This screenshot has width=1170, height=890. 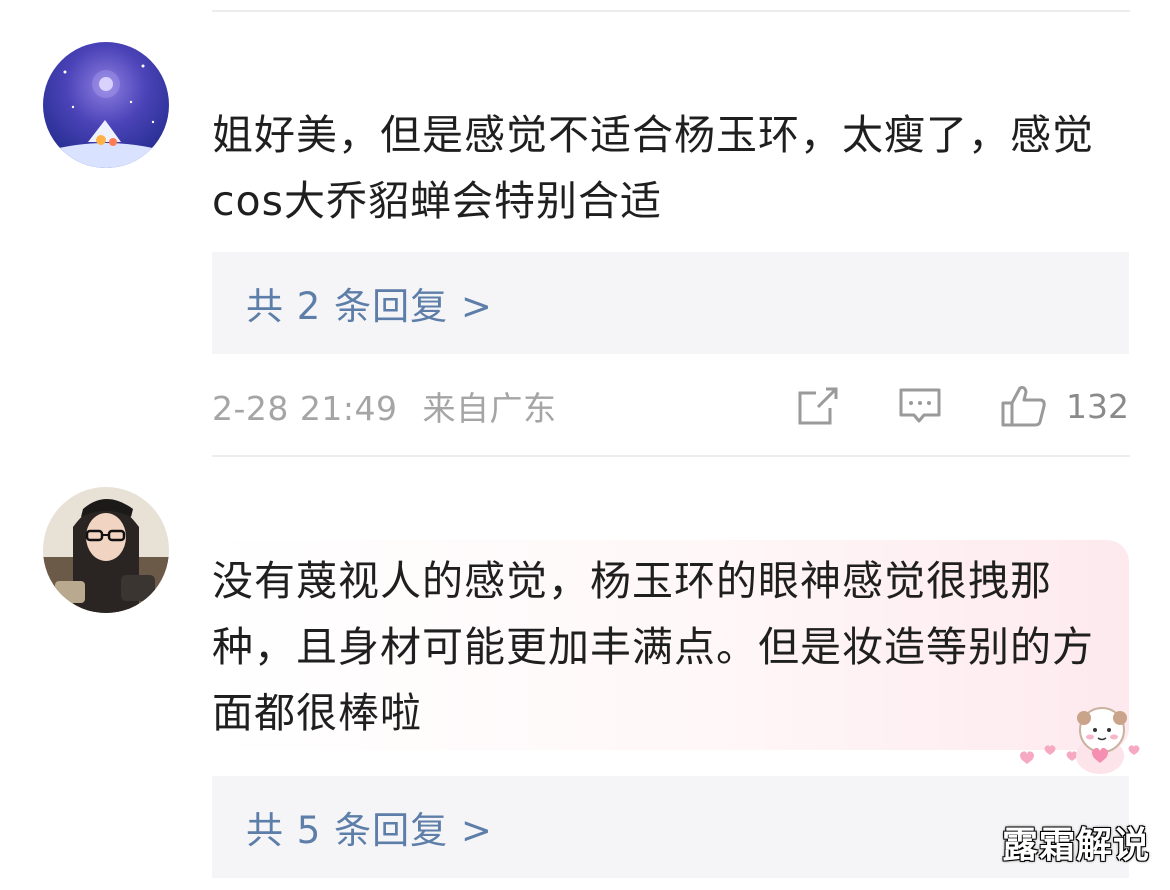 What do you see at coordinates (489, 408) in the screenshot?
I see `location: 来自广东` at bounding box center [489, 408].